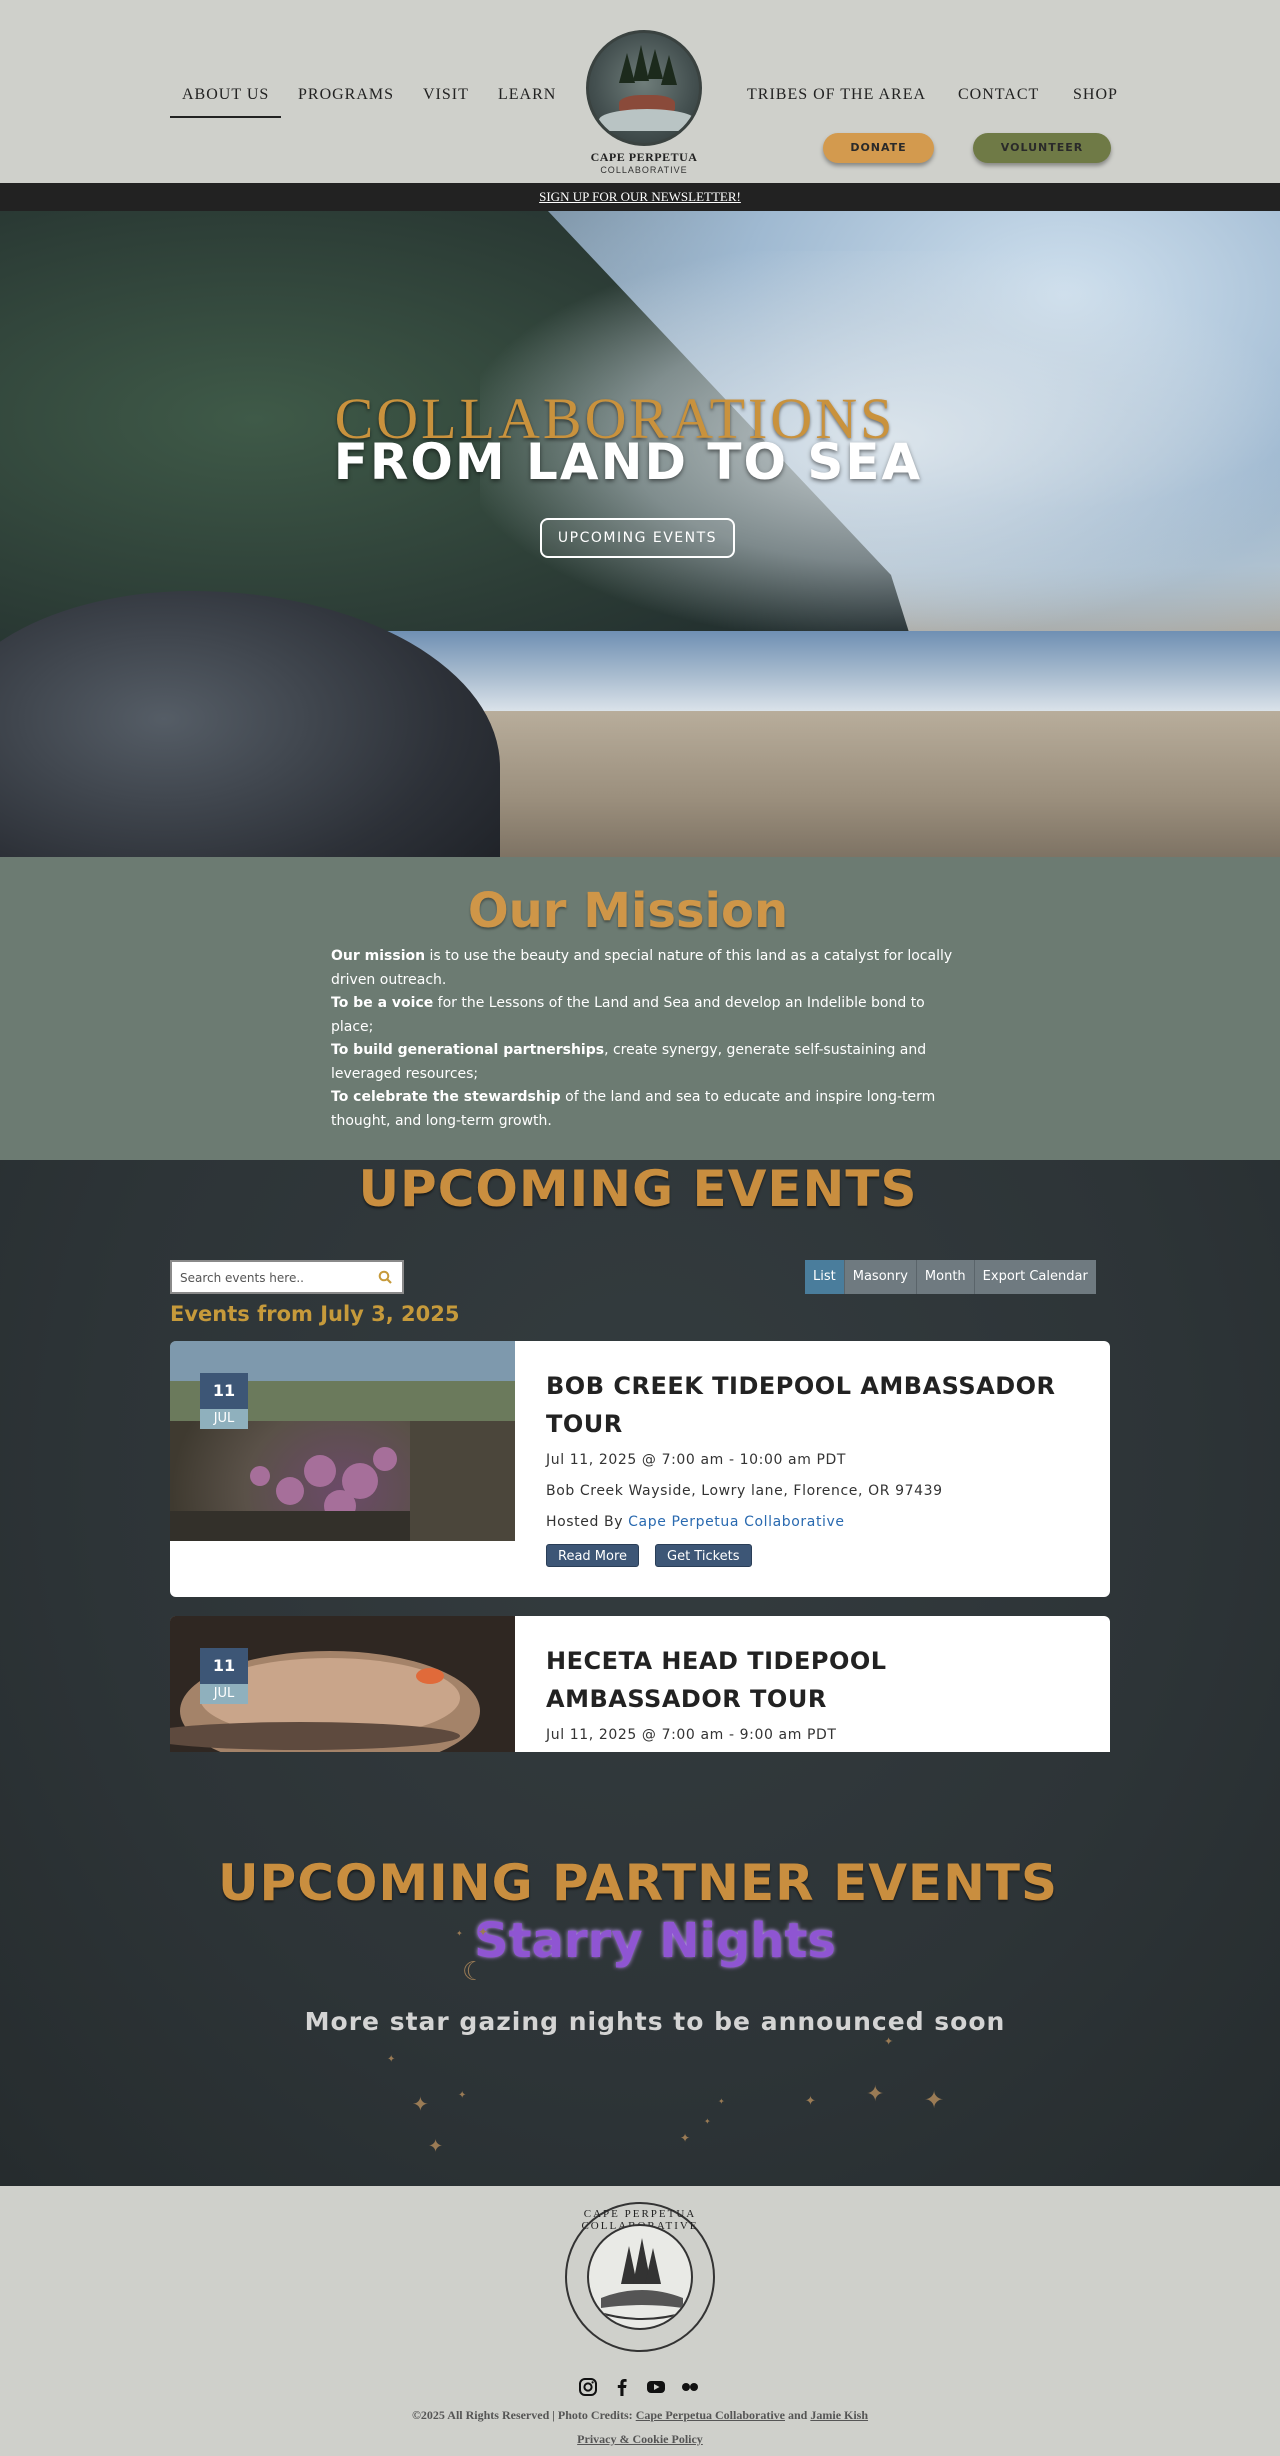 This screenshot has height=2456, width=1280. I want to click on privacy-policy-link: Privacy & Cookie Policy, so click(640, 2439).